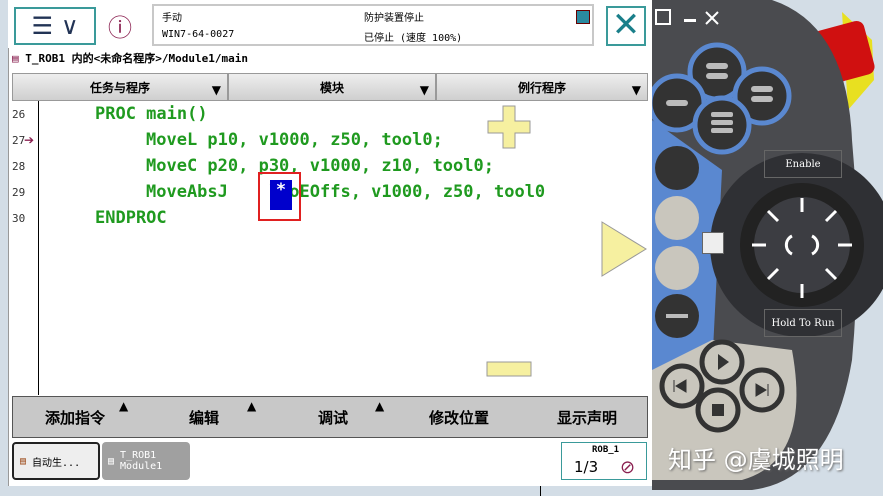 The image size is (883, 496). Describe the element at coordinates (628, 467) in the screenshot. I see `run-mode-icon: ⊘` at that location.